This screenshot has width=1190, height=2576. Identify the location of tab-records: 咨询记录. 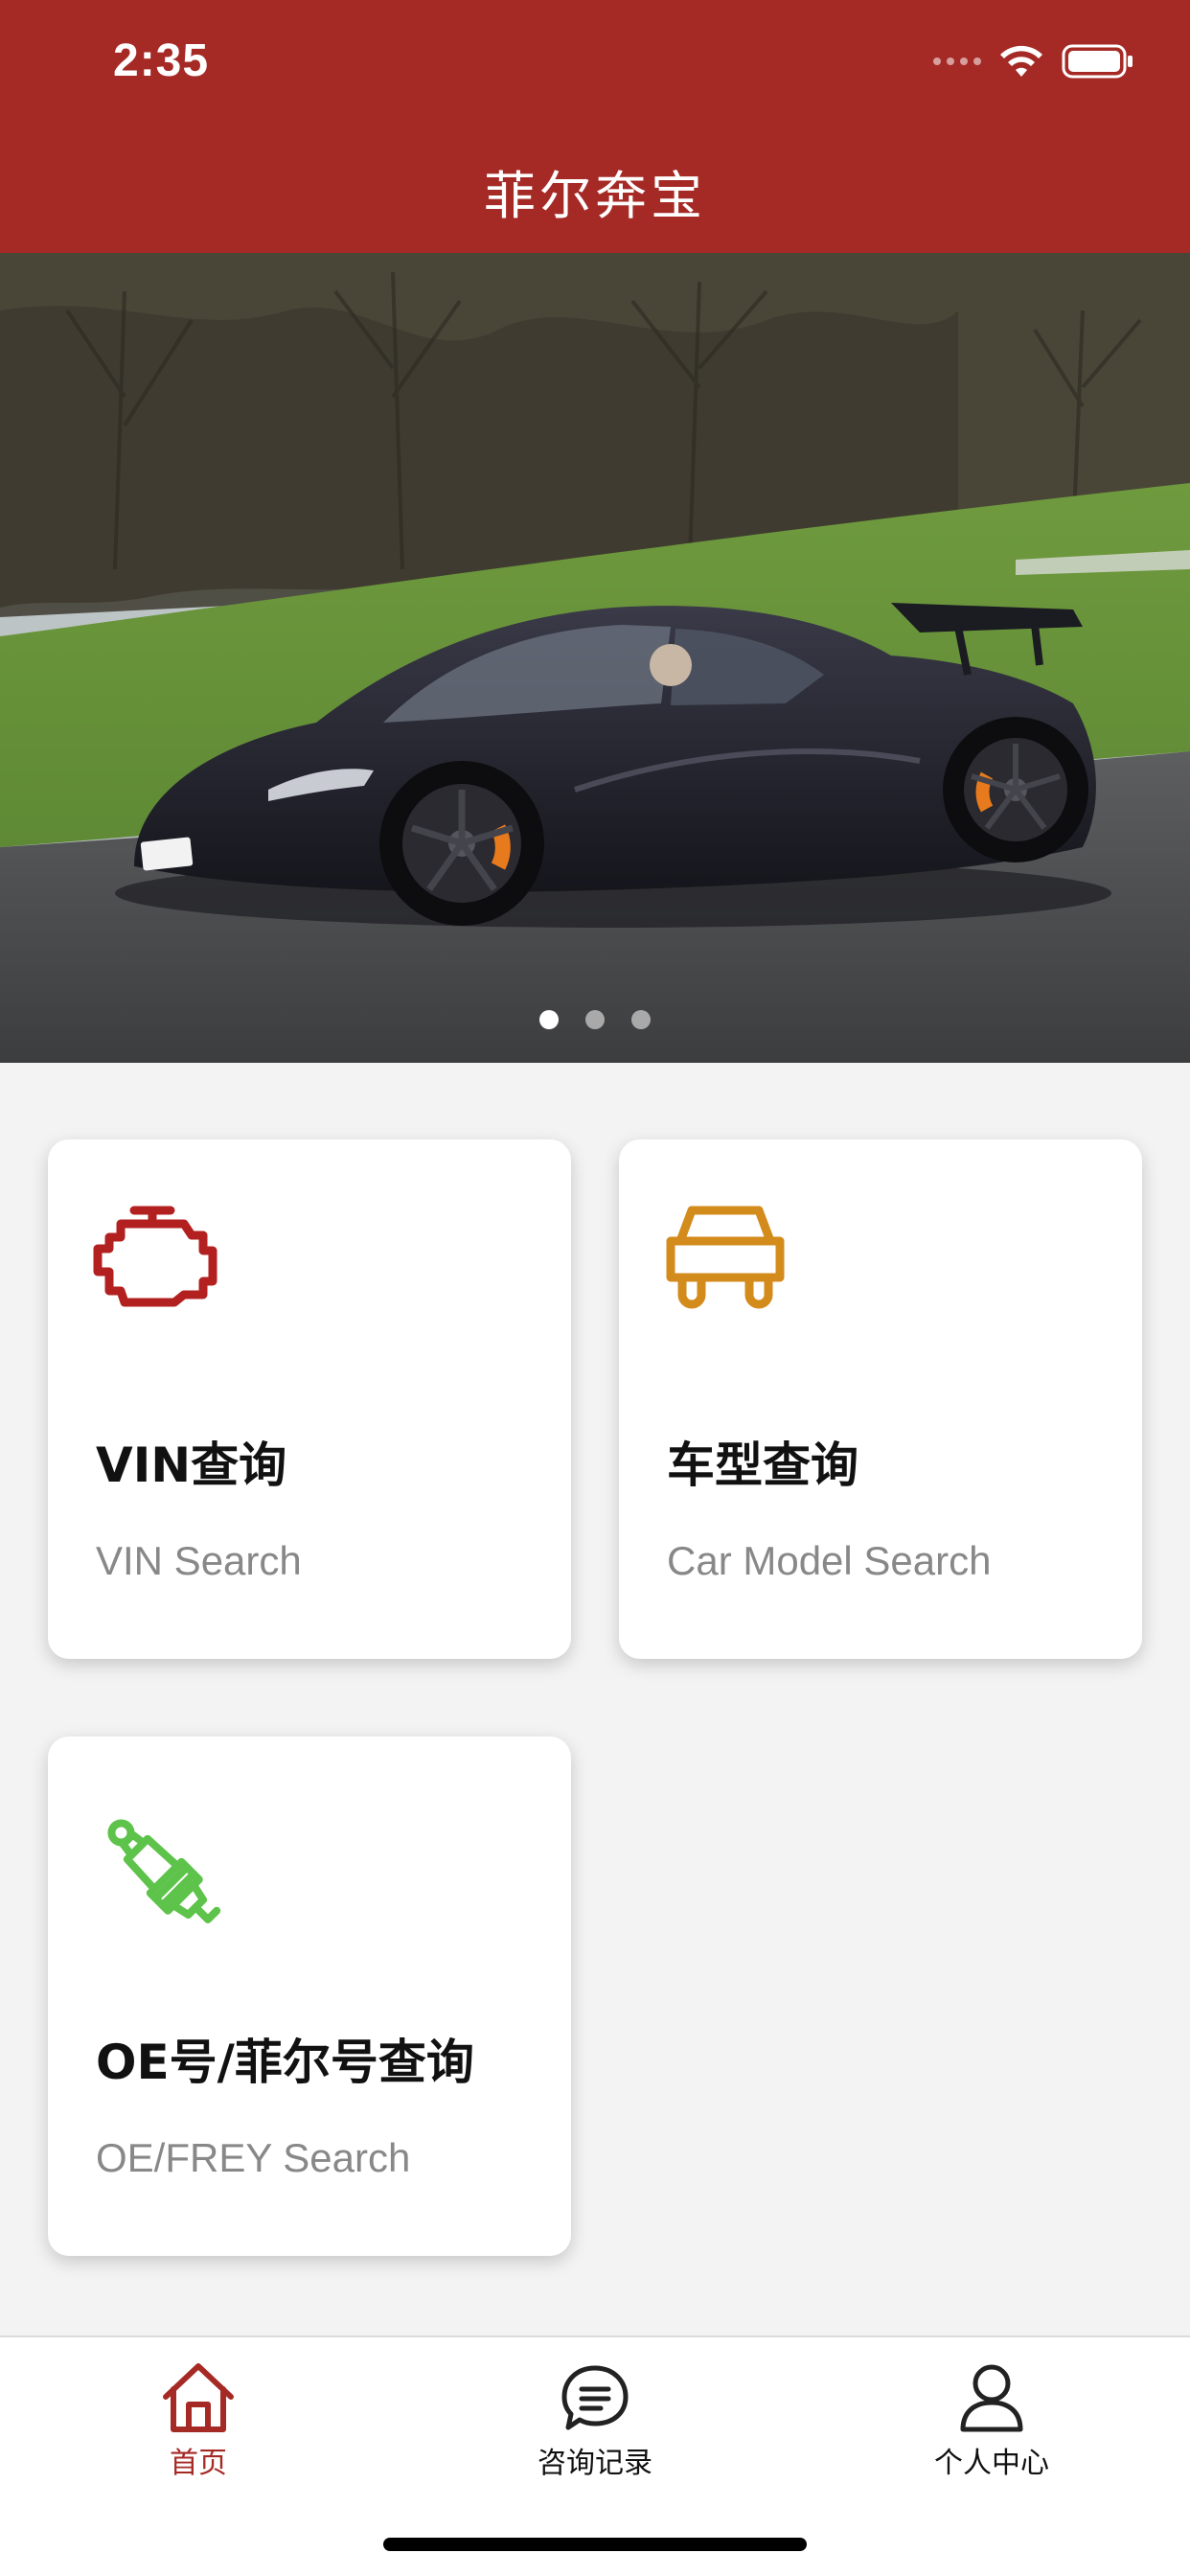
(595, 2418).